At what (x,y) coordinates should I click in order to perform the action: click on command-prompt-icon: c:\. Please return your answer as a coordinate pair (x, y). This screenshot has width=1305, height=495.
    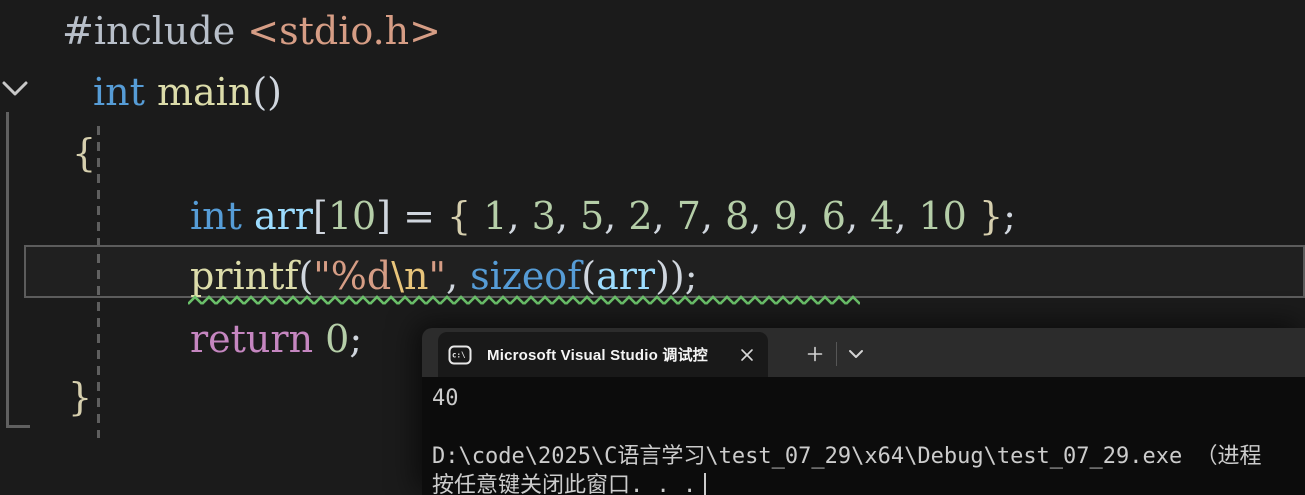
    Looking at the image, I should click on (460, 354).